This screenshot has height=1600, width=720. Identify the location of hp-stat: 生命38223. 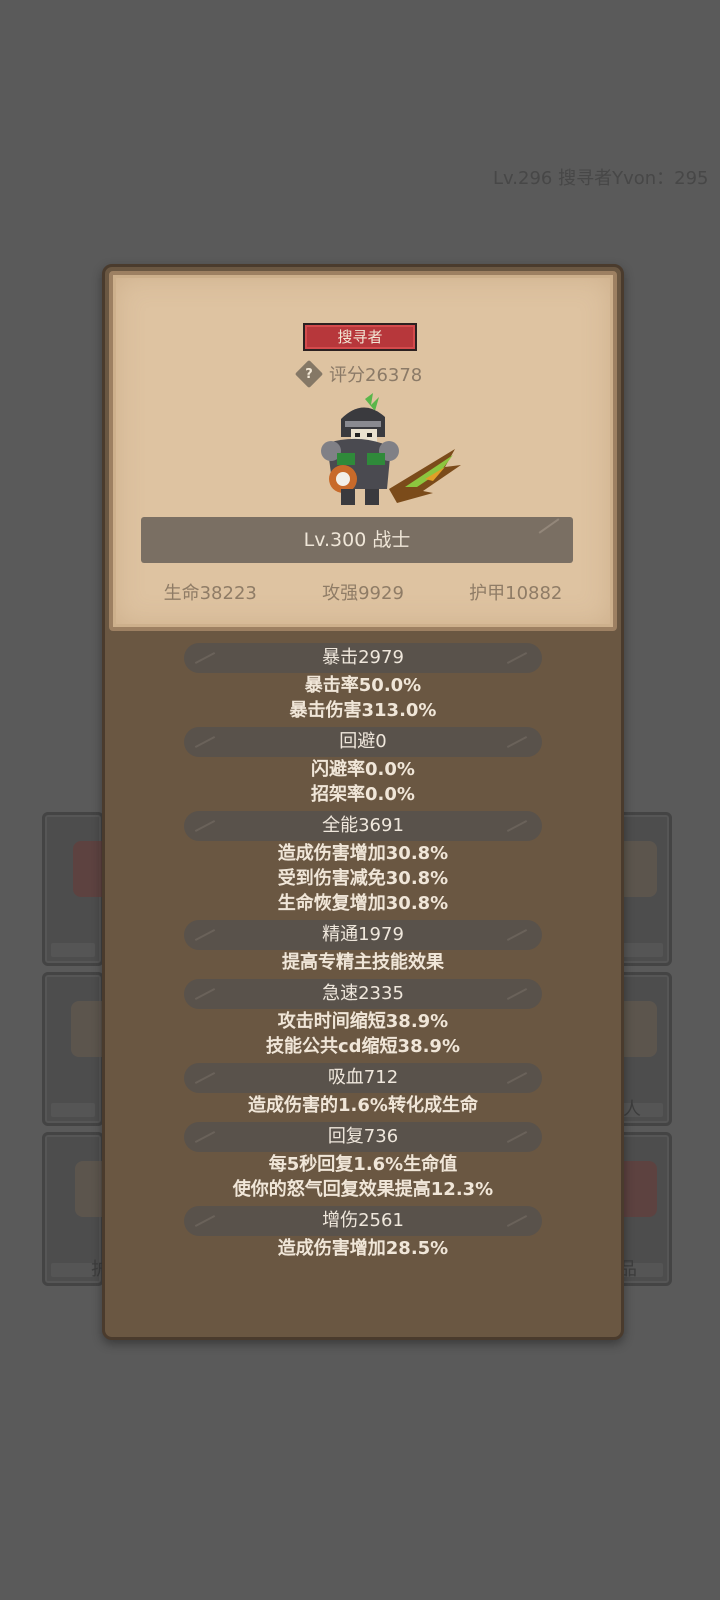
(210, 593).